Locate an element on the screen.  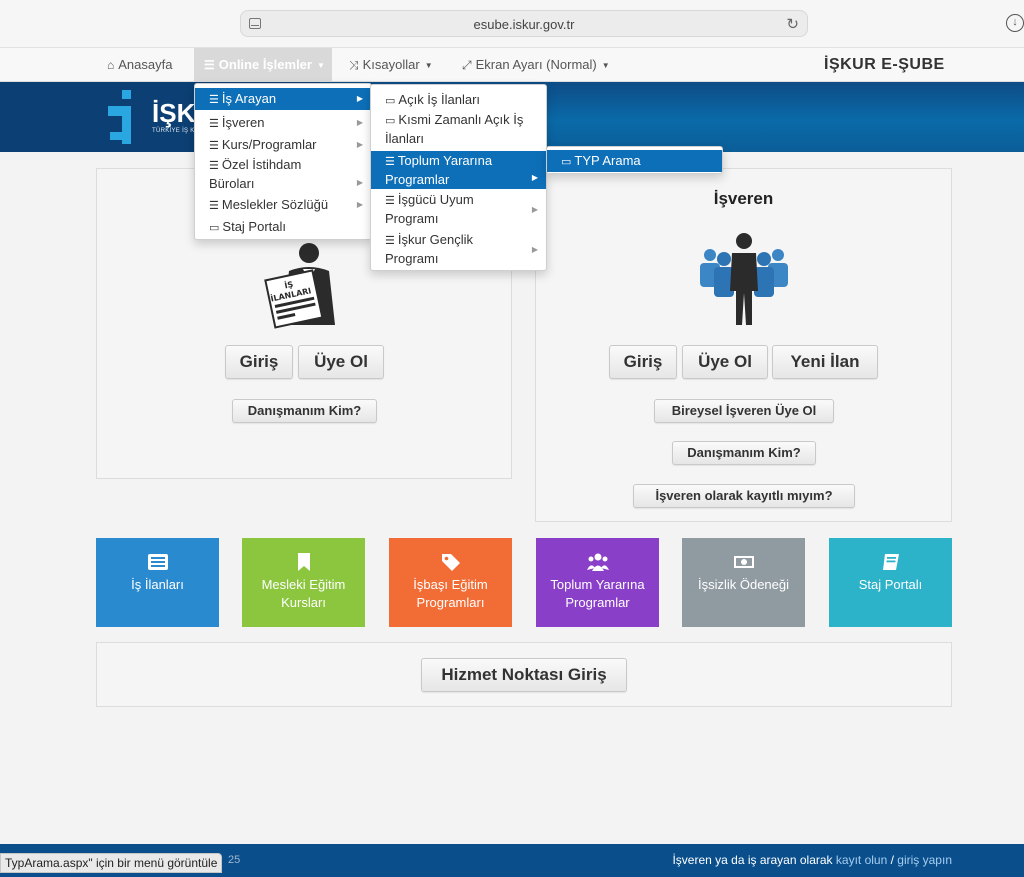
service-point-panel: Hizmet Noktası Giriş is located at coordinates (524, 674).